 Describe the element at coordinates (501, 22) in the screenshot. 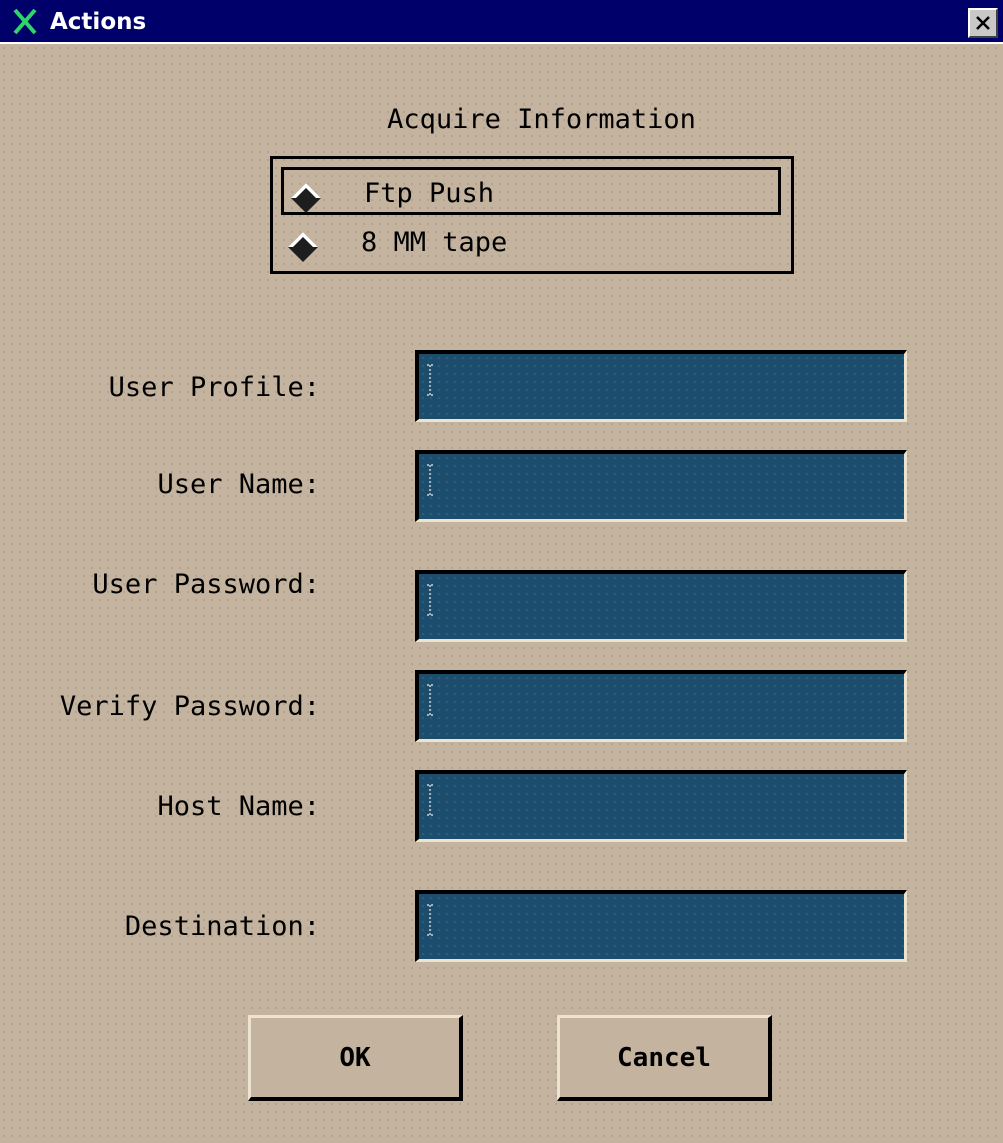

I see `window-titlebar: Actions` at that location.